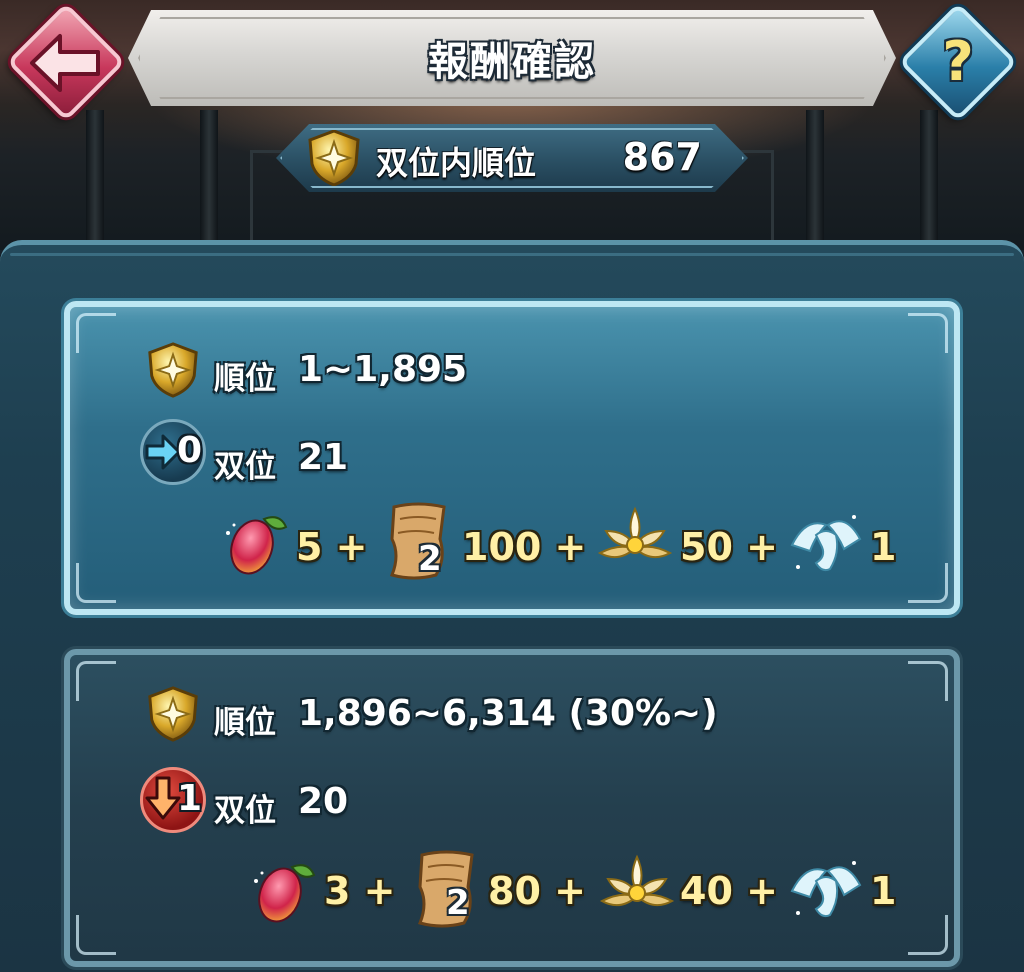 This screenshot has height=972, width=1024. I want to click on rank-range: 1~1,895, so click(383, 369).